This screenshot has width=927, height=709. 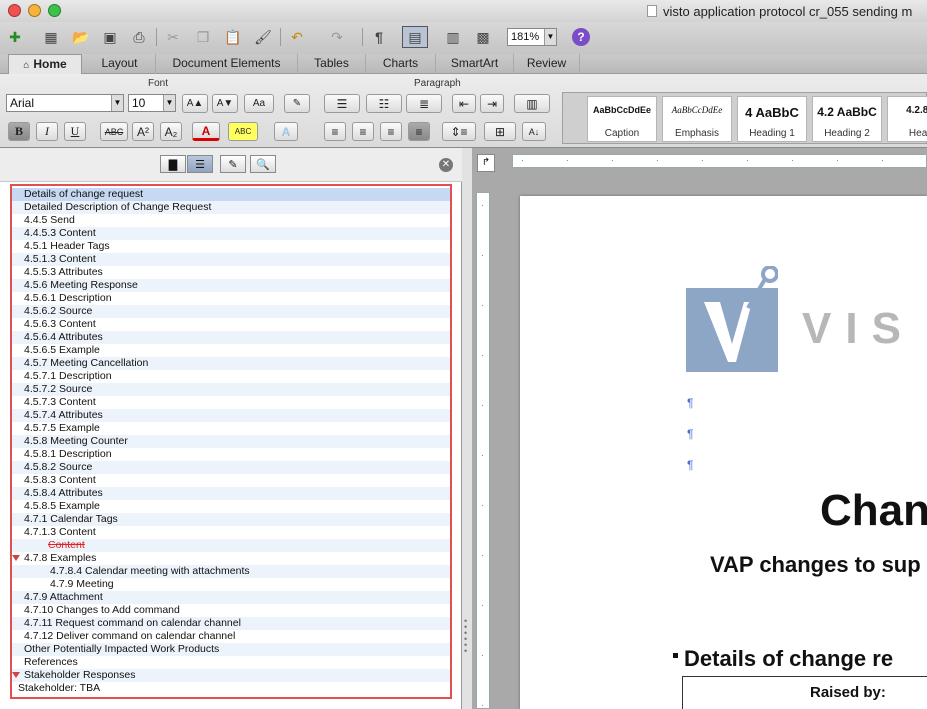 What do you see at coordinates (173, 37) in the screenshot?
I see `cut-icon: ✂` at bounding box center [173, 37].